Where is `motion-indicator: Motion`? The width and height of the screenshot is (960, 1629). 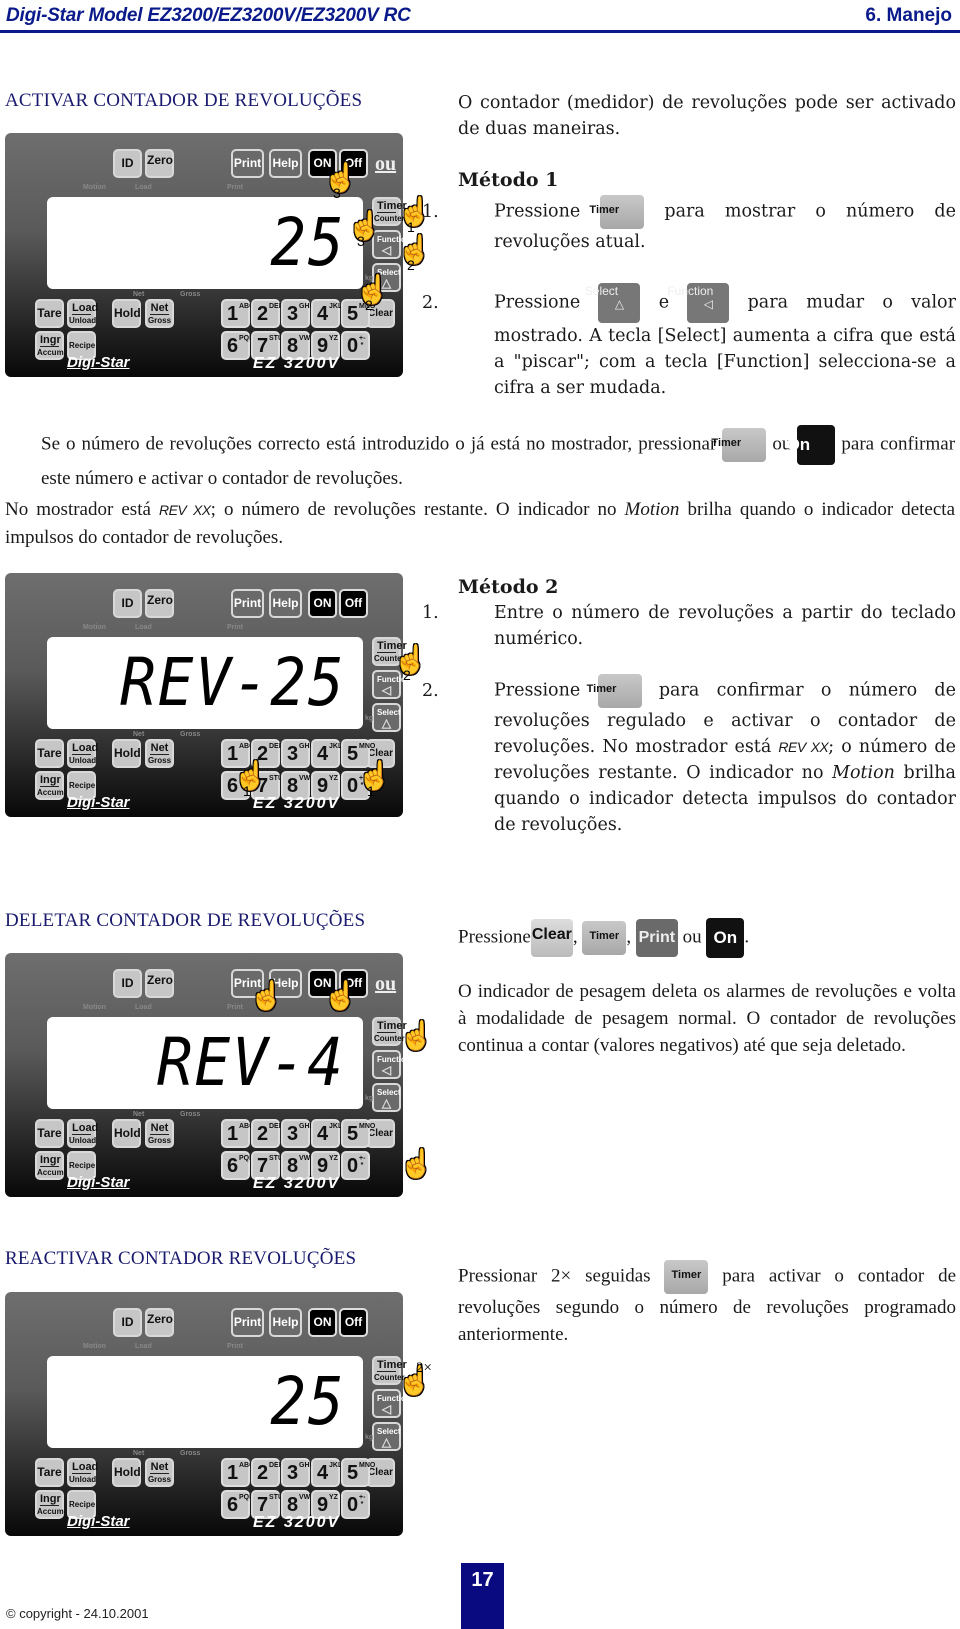
motion-indicator: Motion is located at coordinates (94, 1007).